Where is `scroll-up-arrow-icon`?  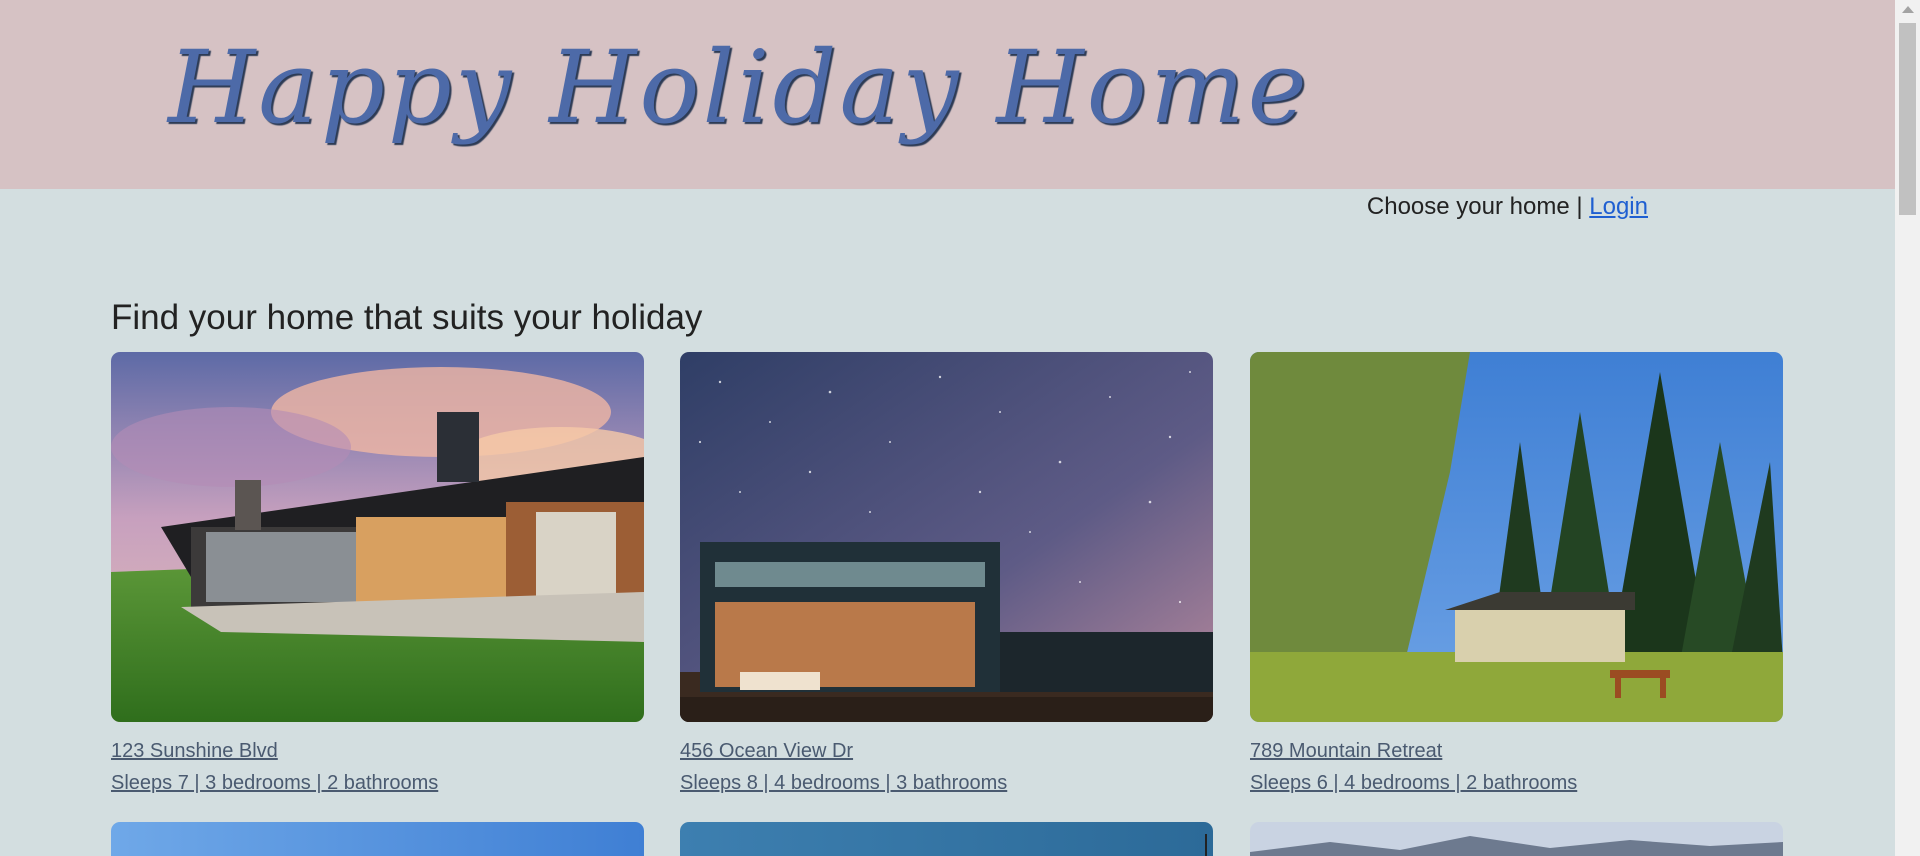
scroll-up-arrow-icon is located at coordinates (1908, 9).